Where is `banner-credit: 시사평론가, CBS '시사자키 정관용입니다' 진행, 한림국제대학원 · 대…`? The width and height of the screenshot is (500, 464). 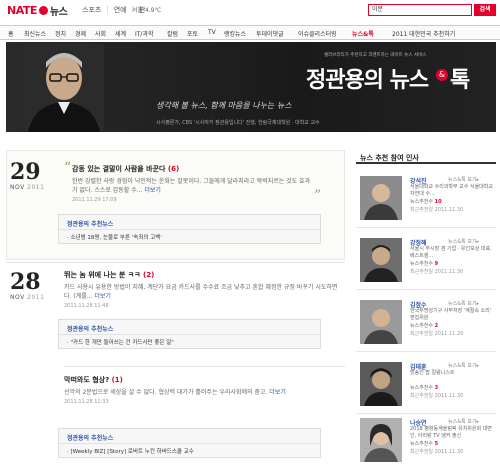
banner-credit: 시사평론가, CBS '시사자키 정관용입니다' 진행, 한림국제대학원 · 대… is located at coordinates (238, 123).